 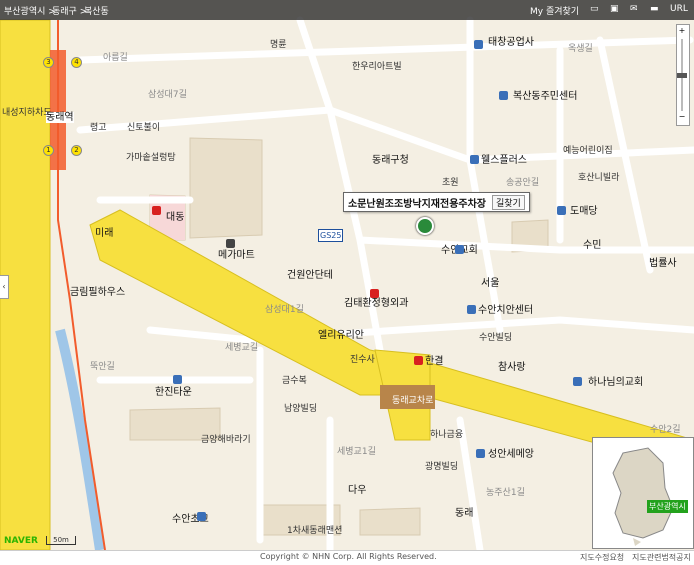 I want to click on label-suan-market: 수안빌딩, so click(x=496, y=338).